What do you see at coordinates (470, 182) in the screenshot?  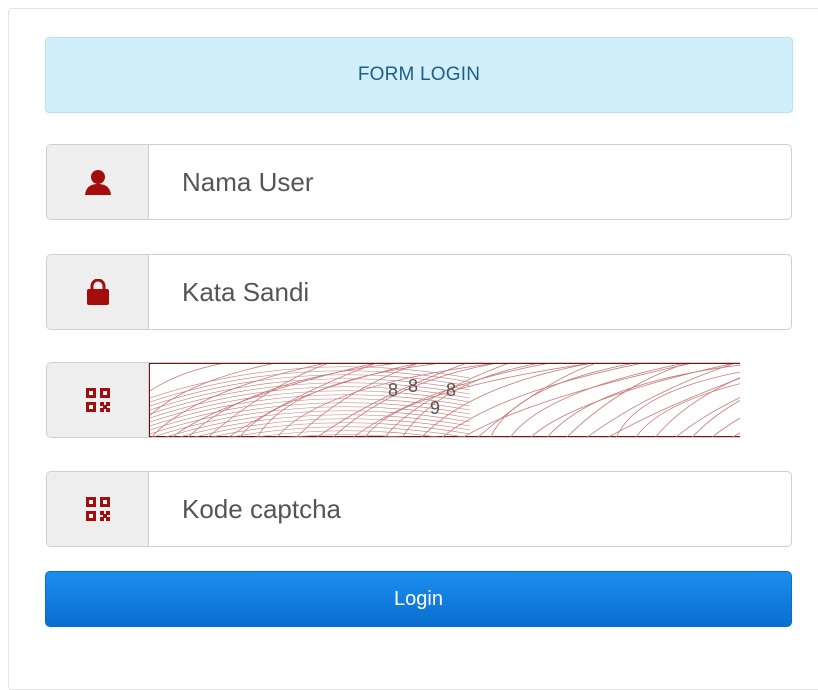 I see `username-input` at bounding box center [470, 182].